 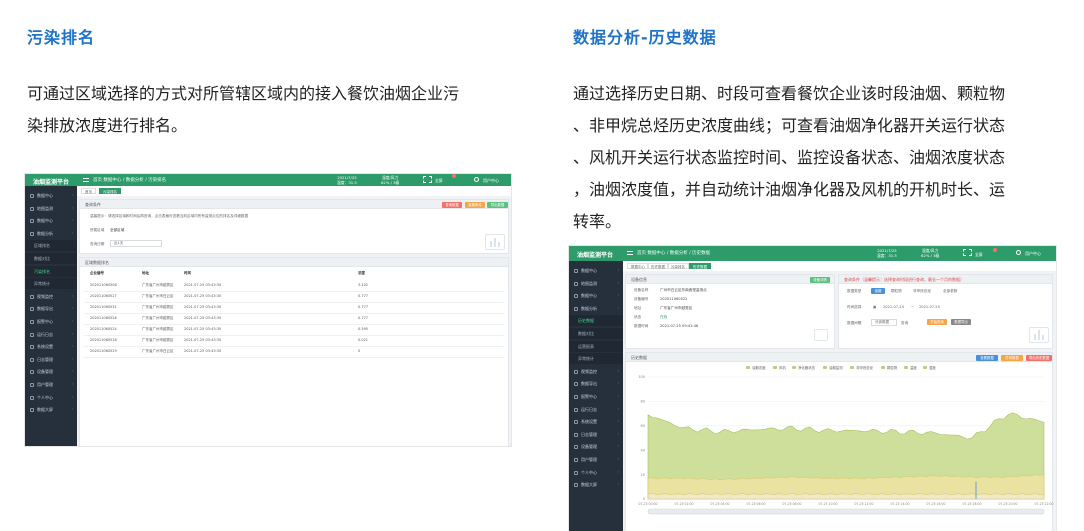 I want to click on legend-label: 非甲烷总烃, so click(x=864, y=367).